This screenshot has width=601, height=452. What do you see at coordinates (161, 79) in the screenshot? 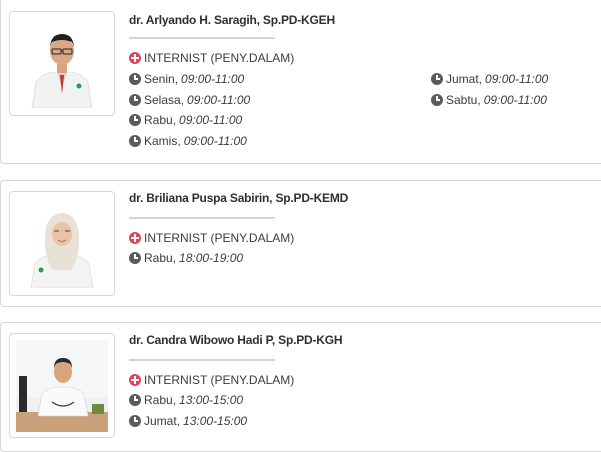
I see `schedule-day: Senin,` at bounding box center [161, 79].